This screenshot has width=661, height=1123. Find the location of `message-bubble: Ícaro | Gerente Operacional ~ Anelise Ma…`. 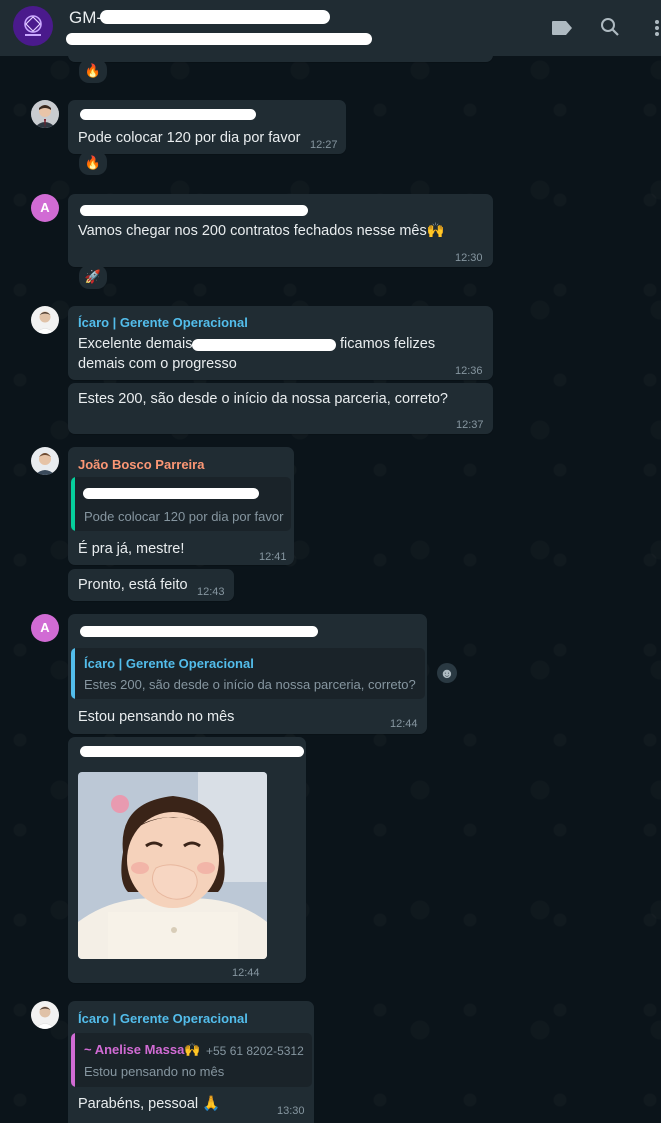

message-bubble: Ícaro | Gerente Operacional ~ Anelise Ma… is located at coordinates (191, 1062).